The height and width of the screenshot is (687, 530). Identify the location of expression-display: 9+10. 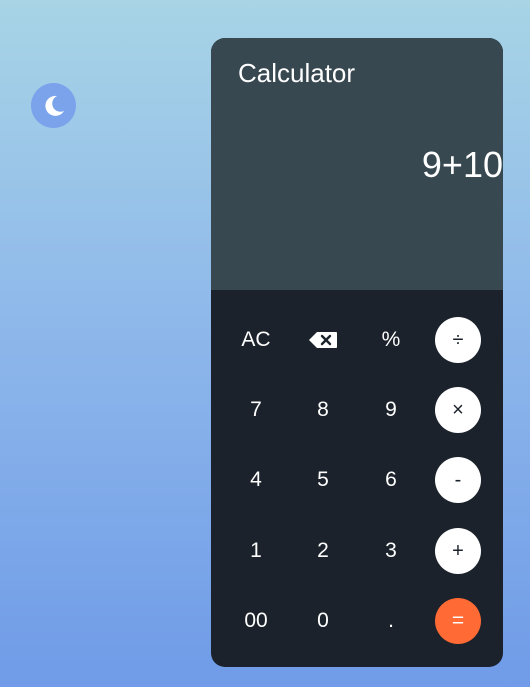
(462, 164).